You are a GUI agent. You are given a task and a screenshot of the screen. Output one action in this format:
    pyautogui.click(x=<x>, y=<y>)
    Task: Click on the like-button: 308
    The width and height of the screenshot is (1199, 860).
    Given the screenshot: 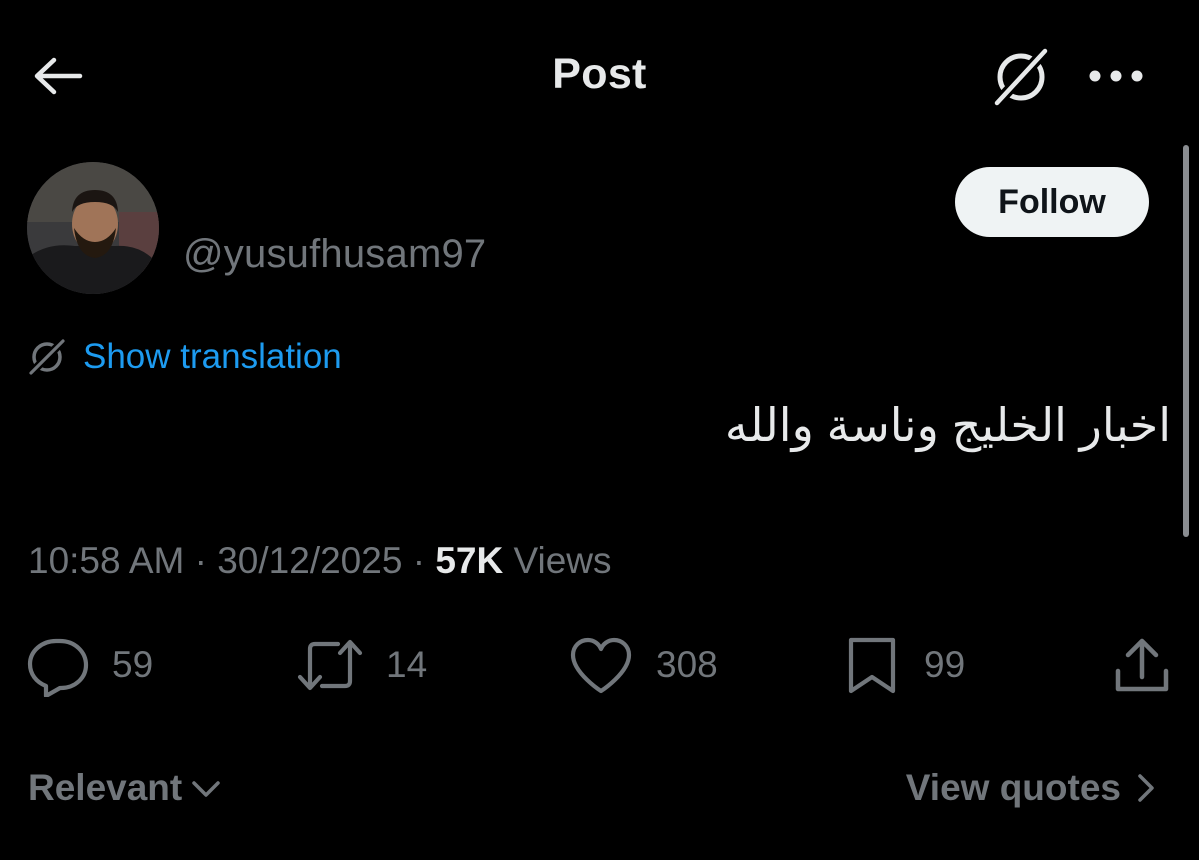 What is the action you would take?
    pyautogui.click(x=643, y=665)
    